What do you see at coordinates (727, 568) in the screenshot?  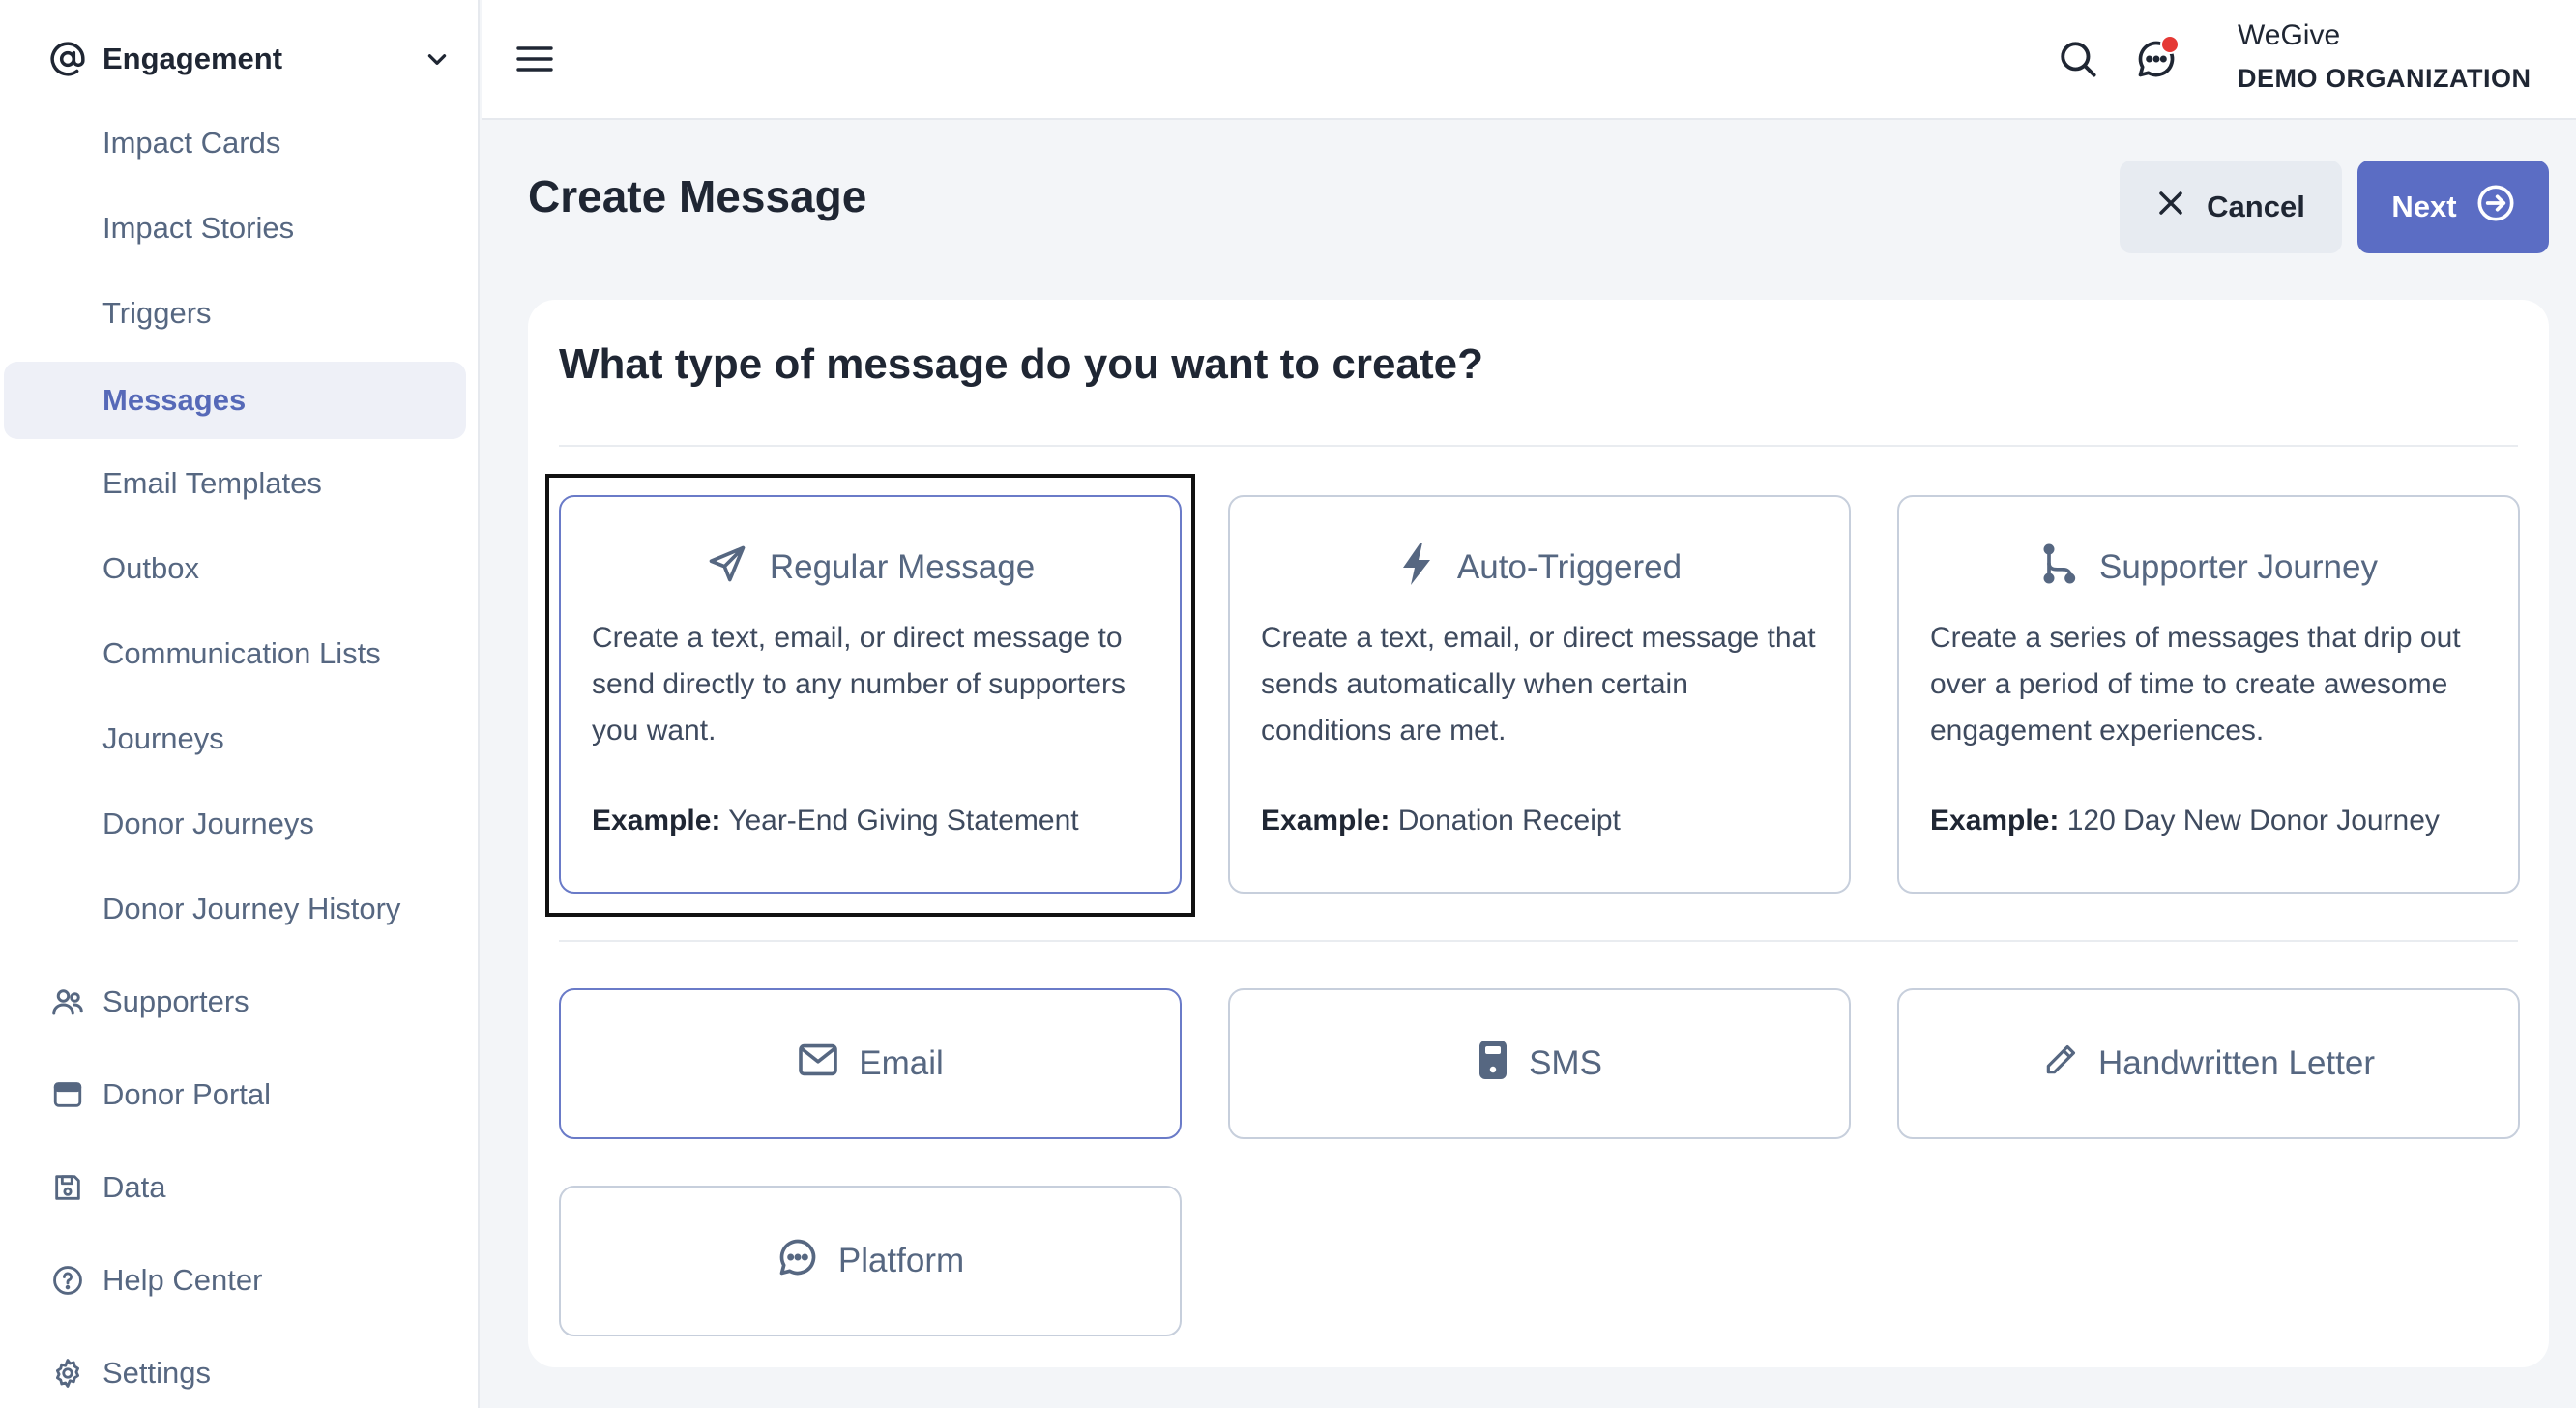 I see `paper-plane-icon` at bounding box center [727, 568].